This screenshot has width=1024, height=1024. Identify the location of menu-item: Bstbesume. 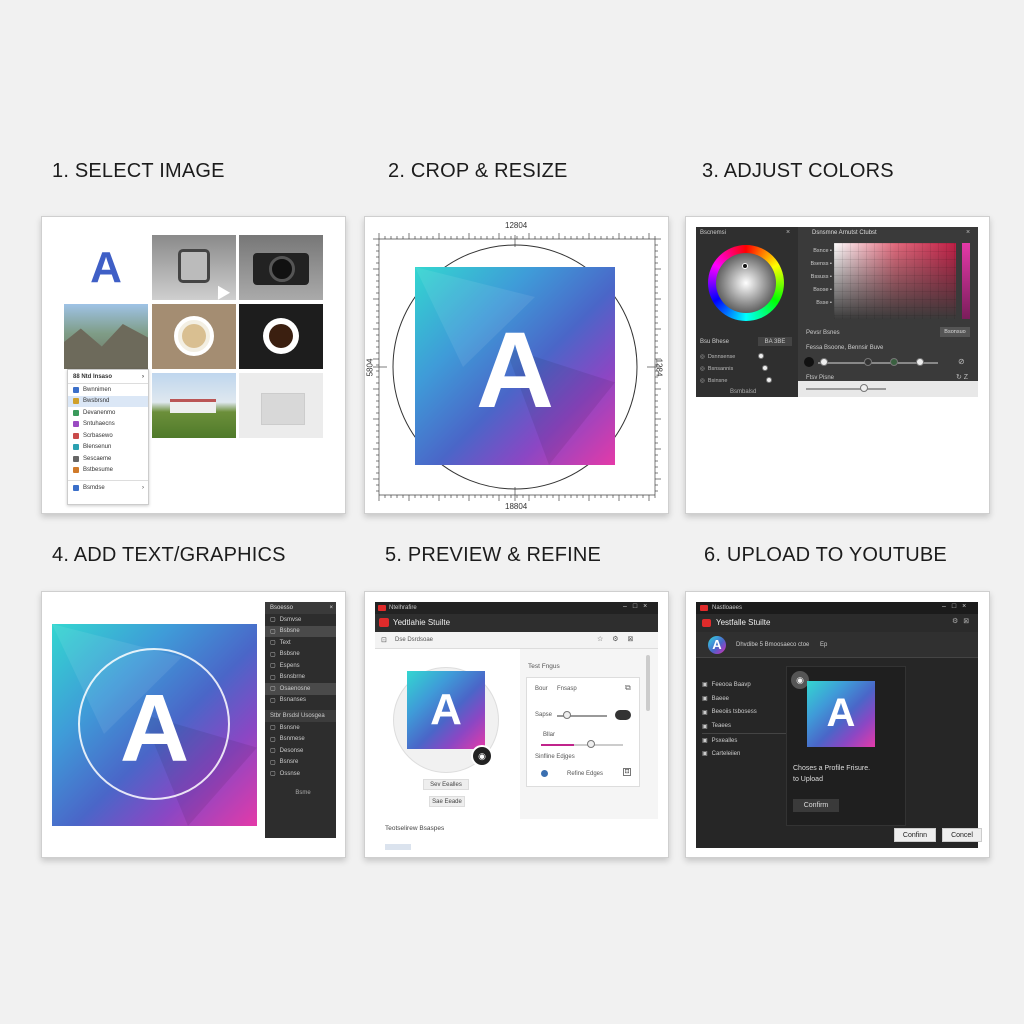
(108, 471).